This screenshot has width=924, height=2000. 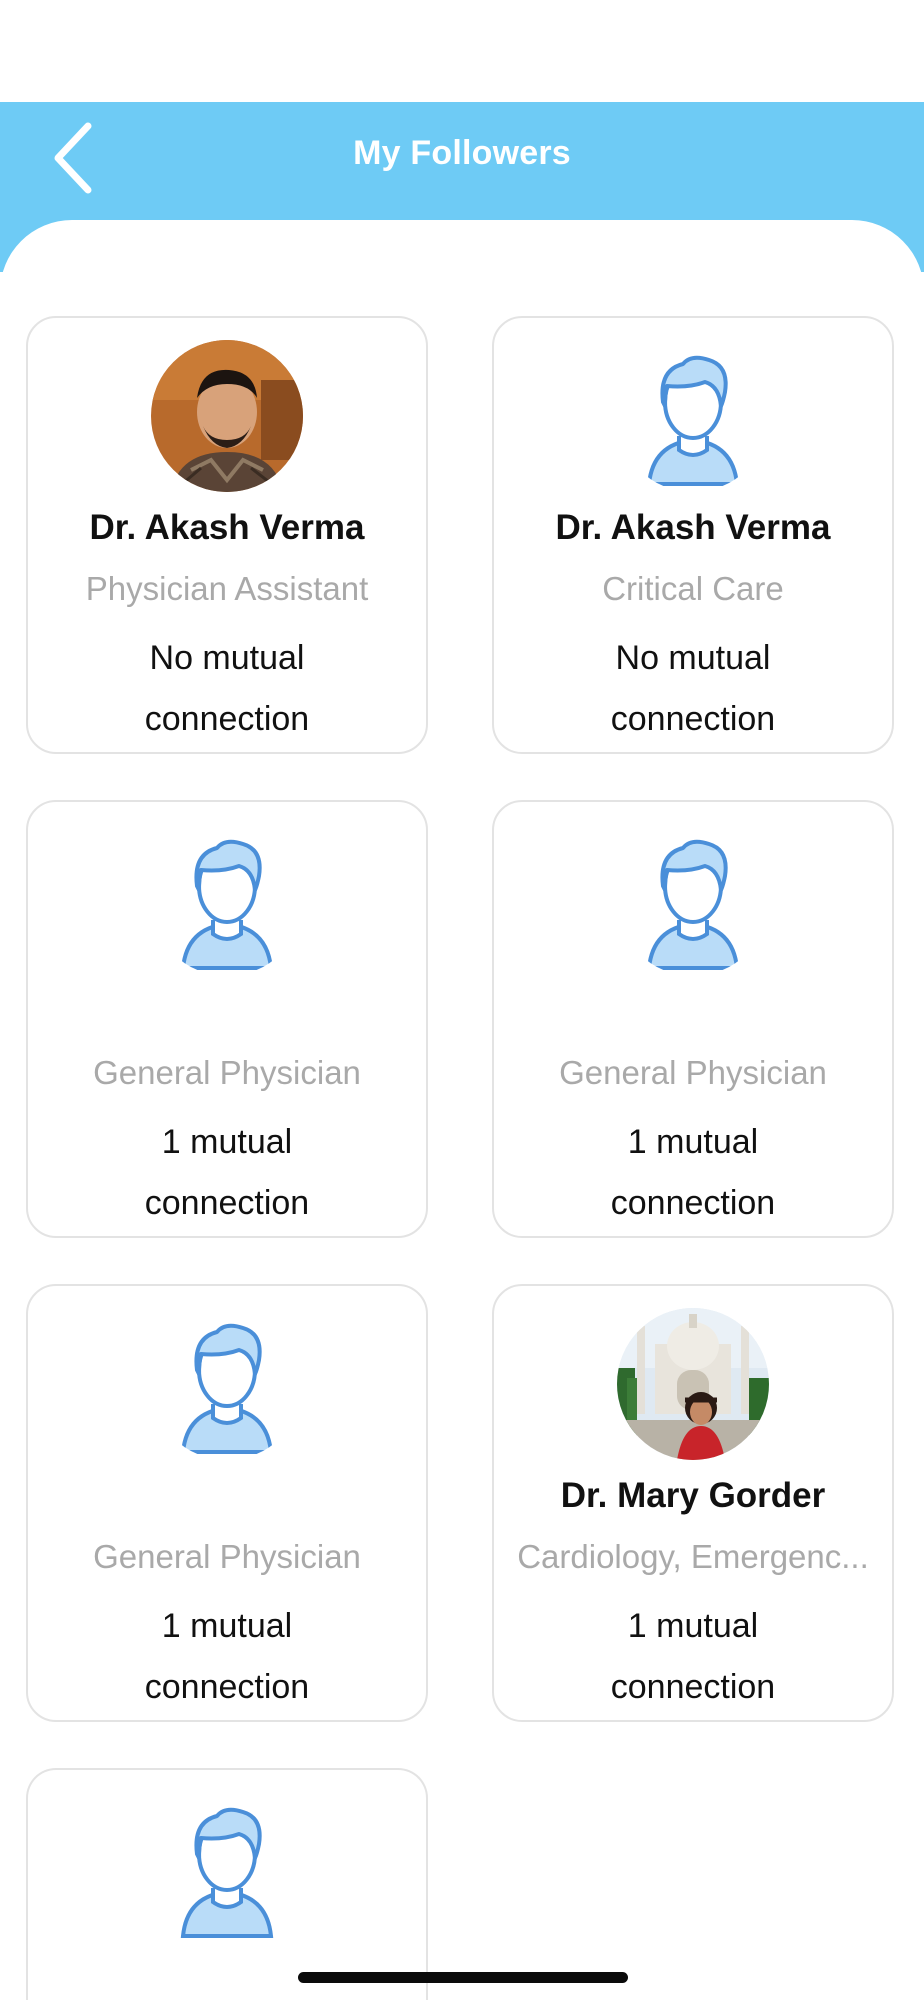 I want to click on profile-photo-man, so click(x=227, y=416).